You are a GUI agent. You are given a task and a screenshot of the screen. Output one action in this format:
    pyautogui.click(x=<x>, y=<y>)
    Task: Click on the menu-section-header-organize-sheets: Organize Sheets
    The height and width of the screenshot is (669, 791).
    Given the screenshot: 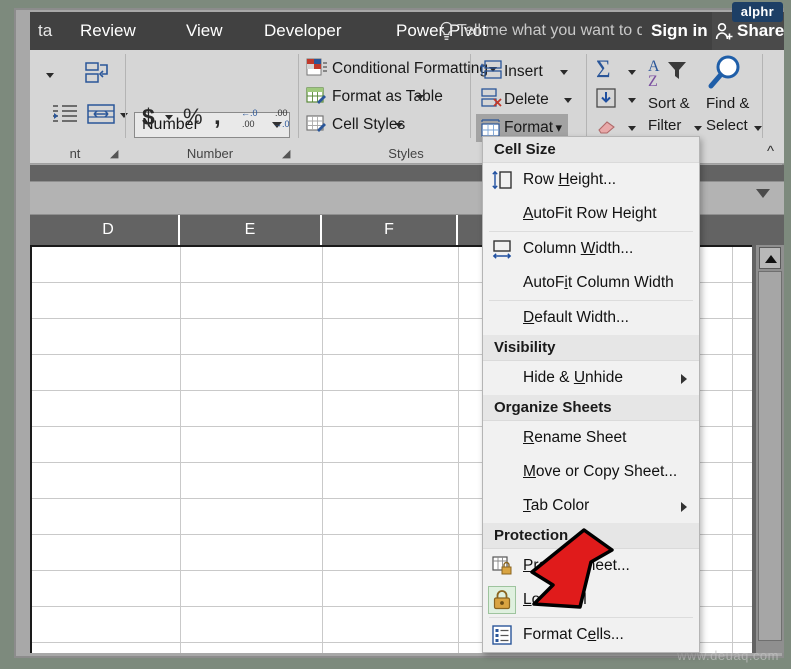 What is the action you would take?
    pyautogui.click(x=591, y=408)
    